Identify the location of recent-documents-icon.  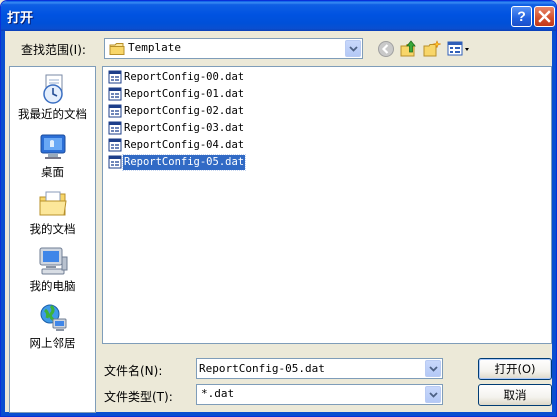
(52, 89).